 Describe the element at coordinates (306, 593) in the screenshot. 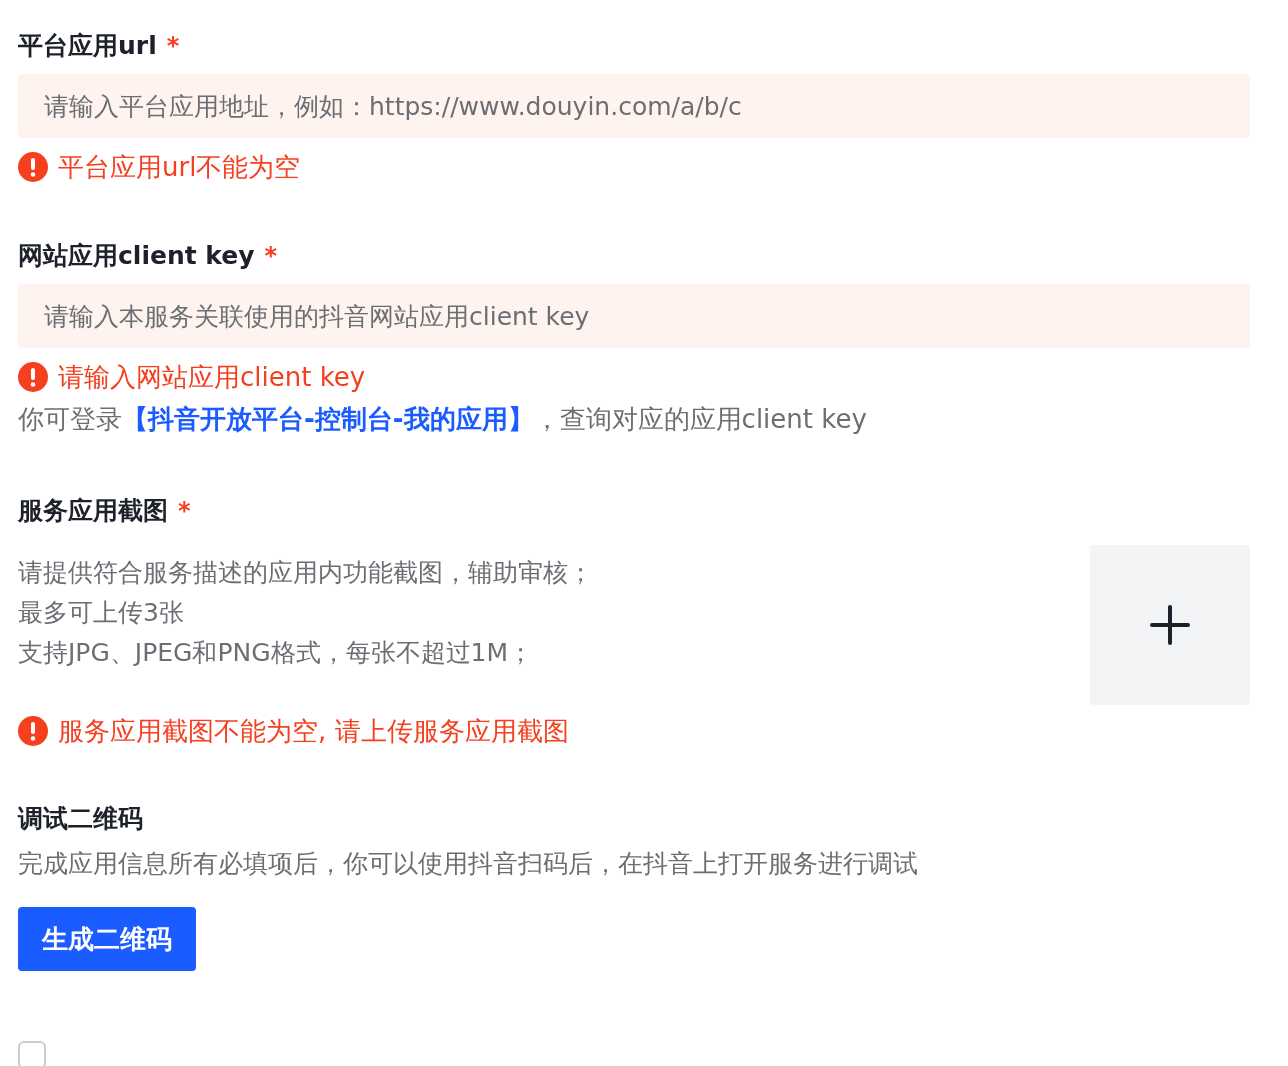

I see `upload-description: 请提供符合服务描述的应用内功能截图，辅助审核；最多可上传3张` at that location.